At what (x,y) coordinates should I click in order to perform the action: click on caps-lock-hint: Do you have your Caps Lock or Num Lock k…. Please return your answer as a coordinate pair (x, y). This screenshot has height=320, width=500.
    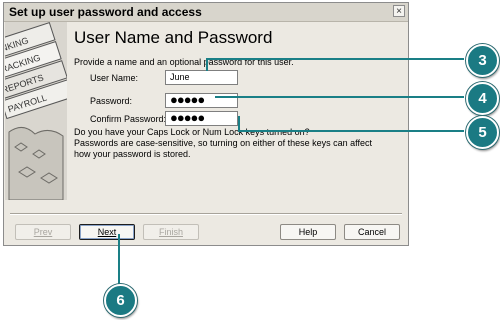
    Looking at the image, I should click on (192, 132).